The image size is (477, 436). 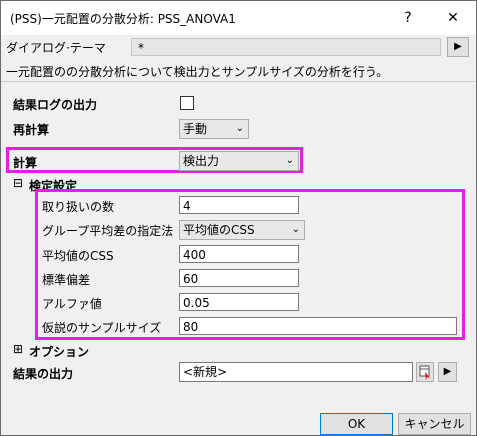 I want to click on theme-menu-button: ▶, so click(x=458, y=47).